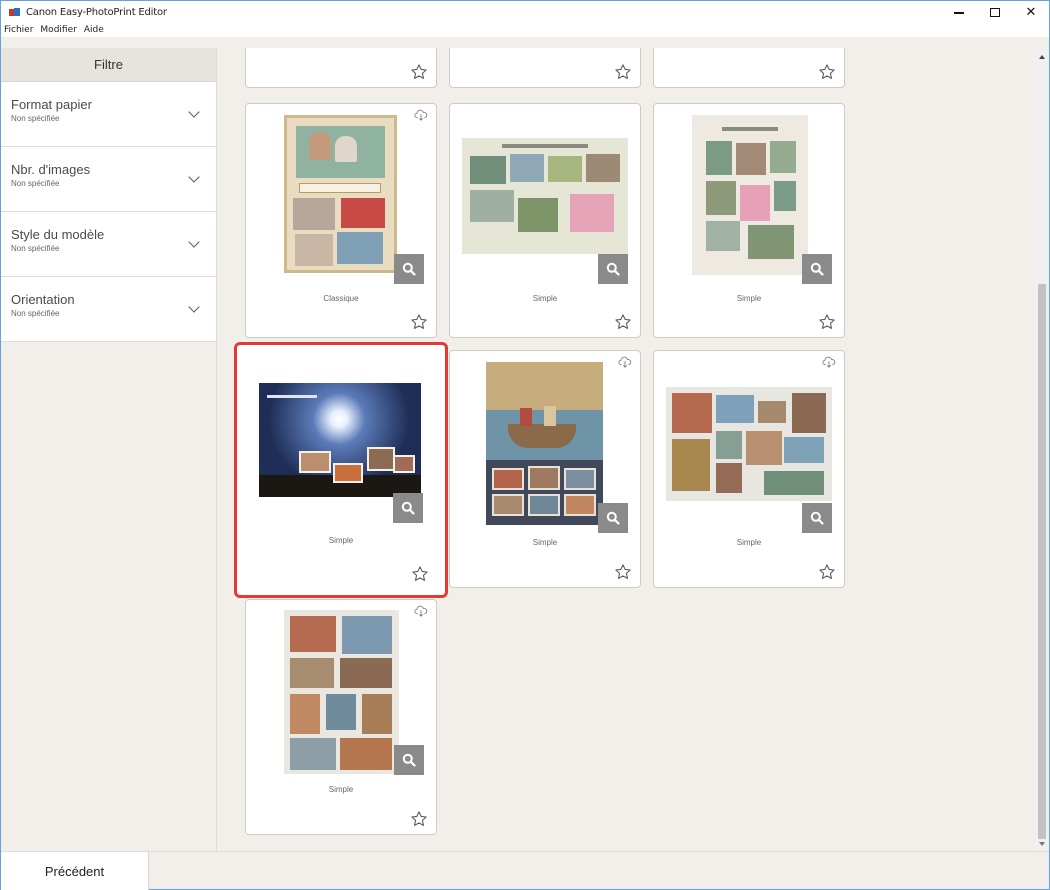 The height and width of the screenshot is (890, 1050). I want to click on minimize-icon, so click(959, 13).